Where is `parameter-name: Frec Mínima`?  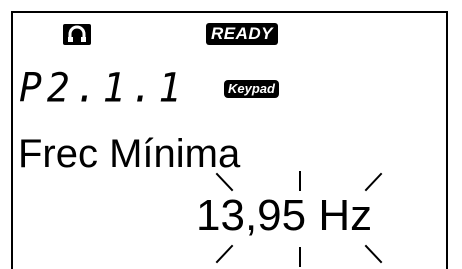
parameter-name: Frec Mínima is located at coordinates (129, 154).